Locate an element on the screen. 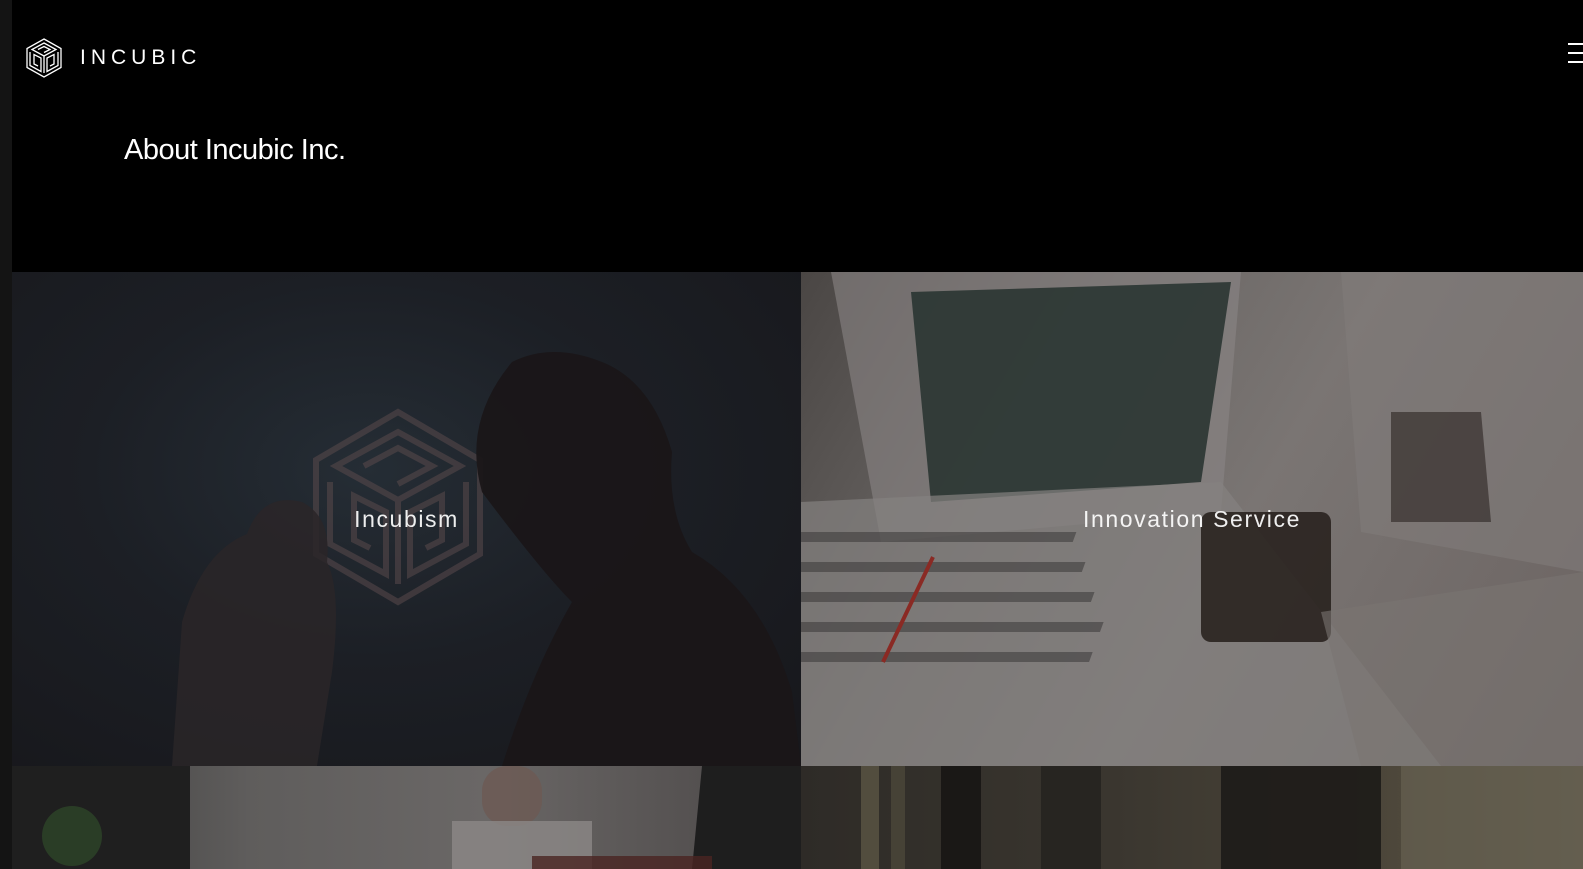 This screenshot has width=1583, height=869. logo-link: INCUBIC is located at coordinates (113, 58).